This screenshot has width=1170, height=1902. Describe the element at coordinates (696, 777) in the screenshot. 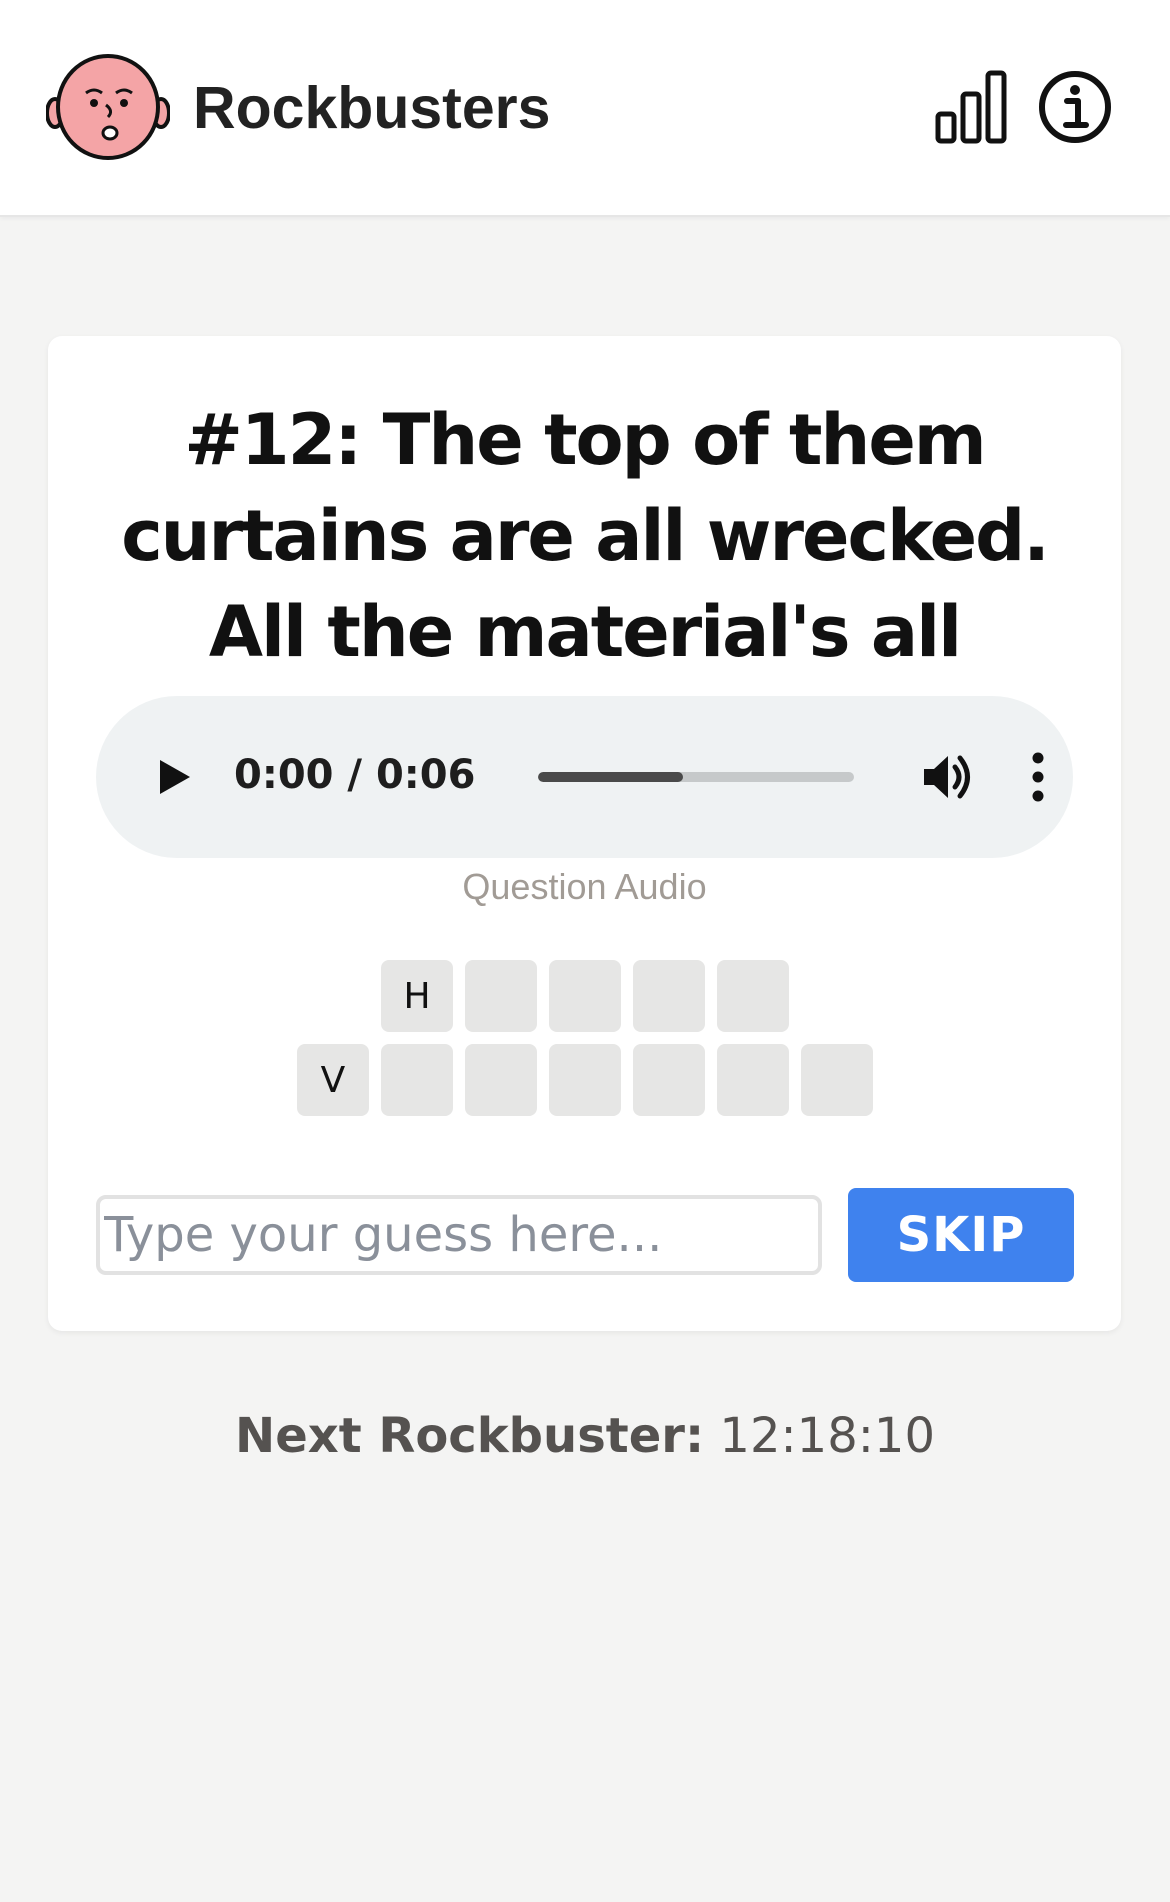

I see `audio-progress-slider` at that location.